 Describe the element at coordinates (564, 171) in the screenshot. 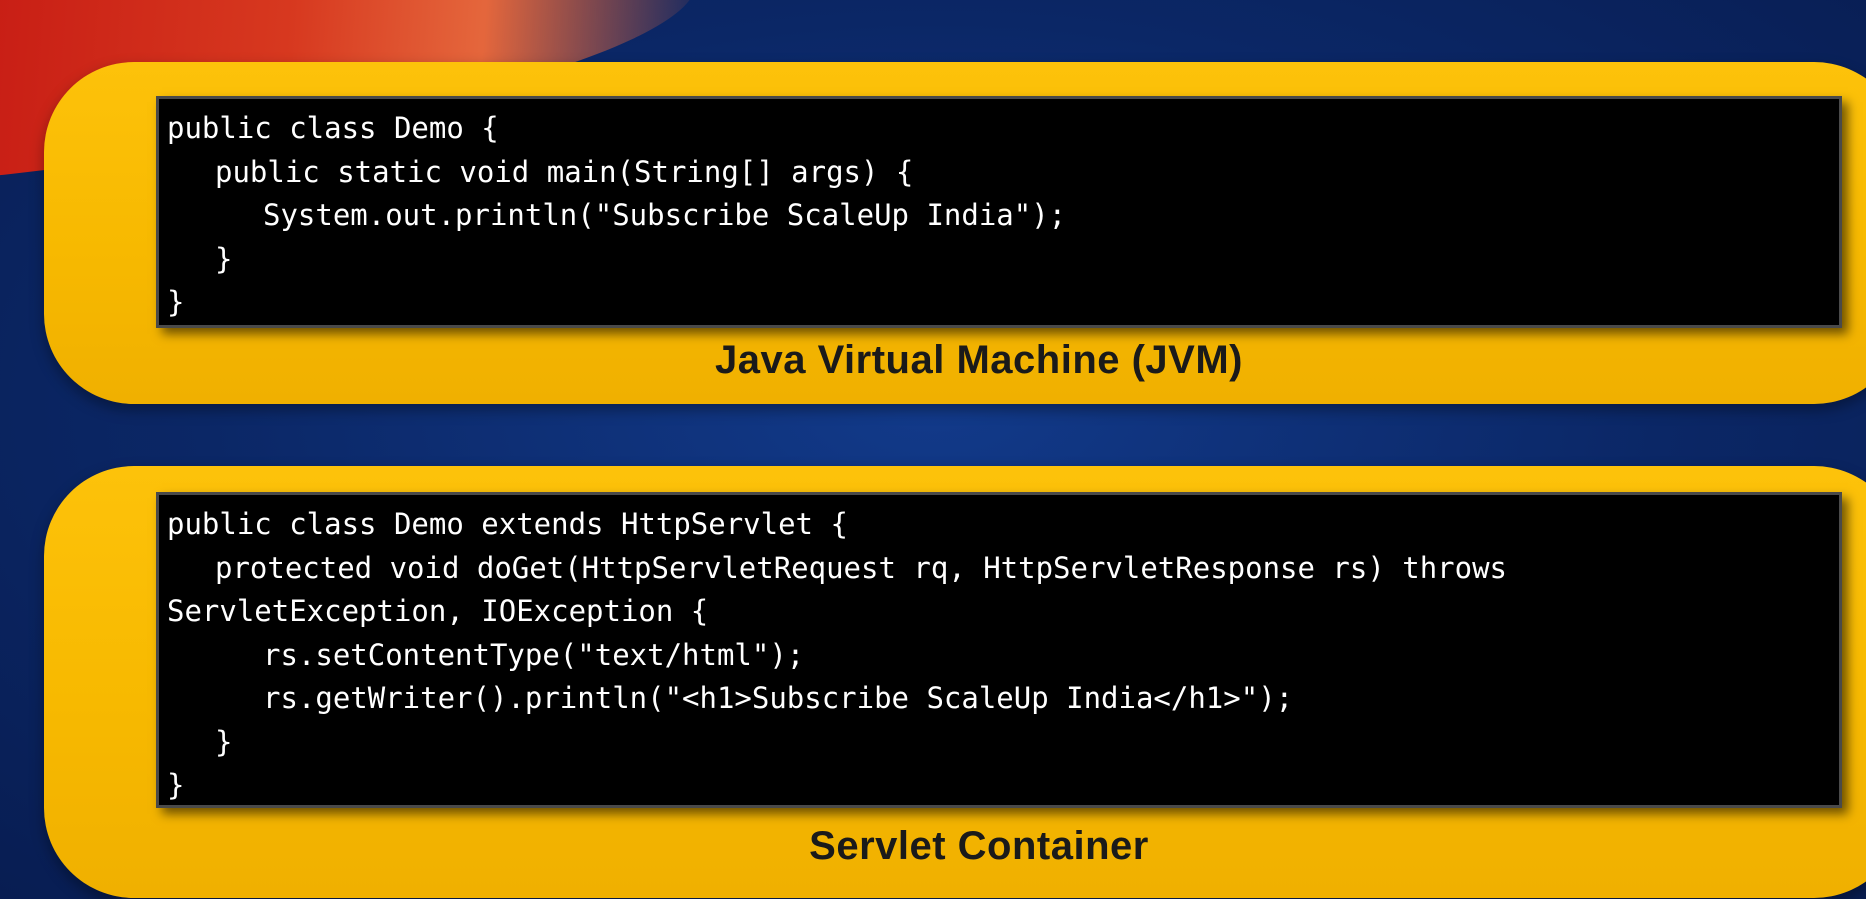

I see `code-line: public static void main(String[] args) {` at that location.